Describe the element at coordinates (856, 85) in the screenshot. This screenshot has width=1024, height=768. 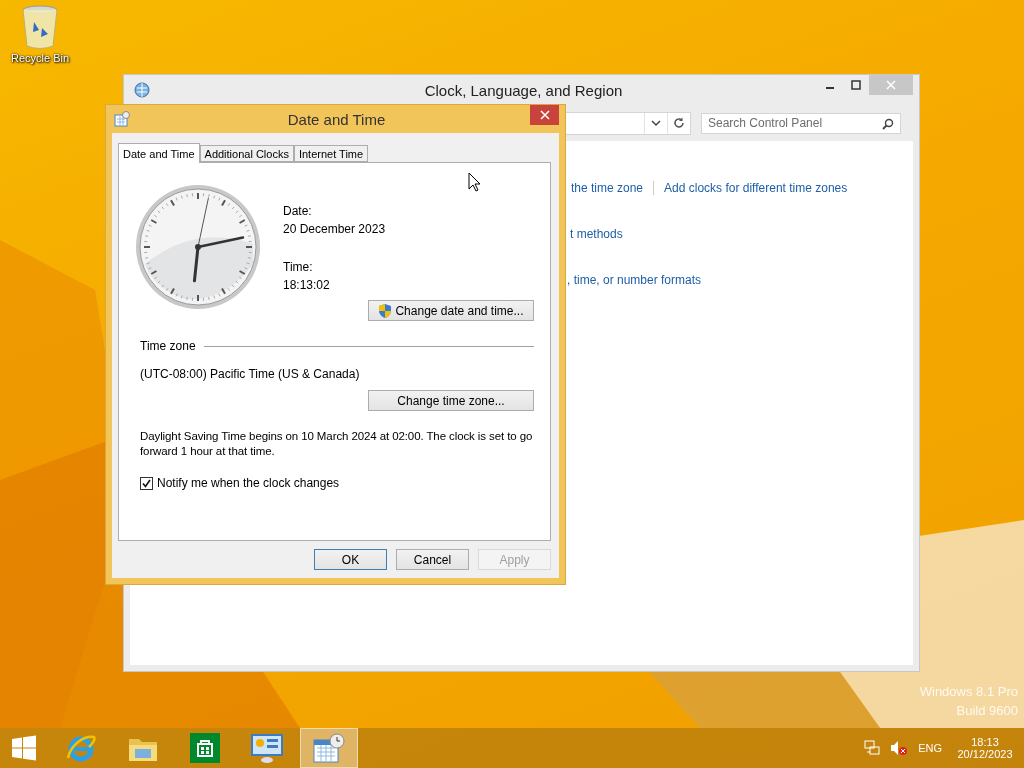
I see `maximize-icon` at that location.